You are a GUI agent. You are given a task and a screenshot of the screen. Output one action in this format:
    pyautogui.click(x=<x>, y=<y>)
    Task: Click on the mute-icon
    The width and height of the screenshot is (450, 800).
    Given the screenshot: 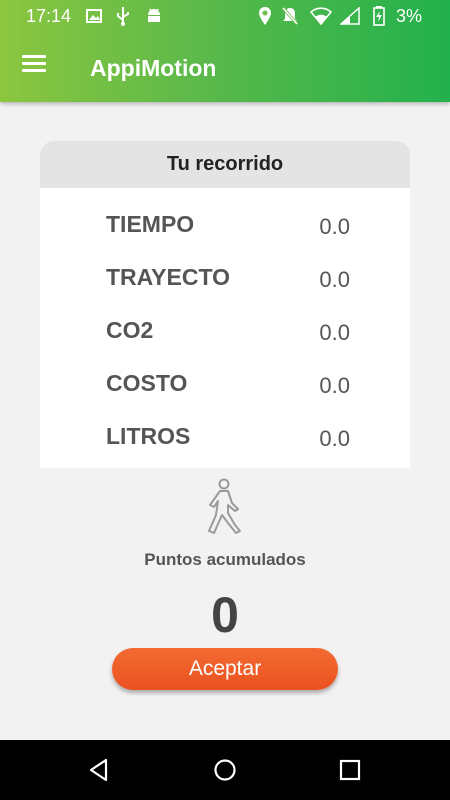 What is the action you would take?
    pyautogui.click(x=290, y=16)
    